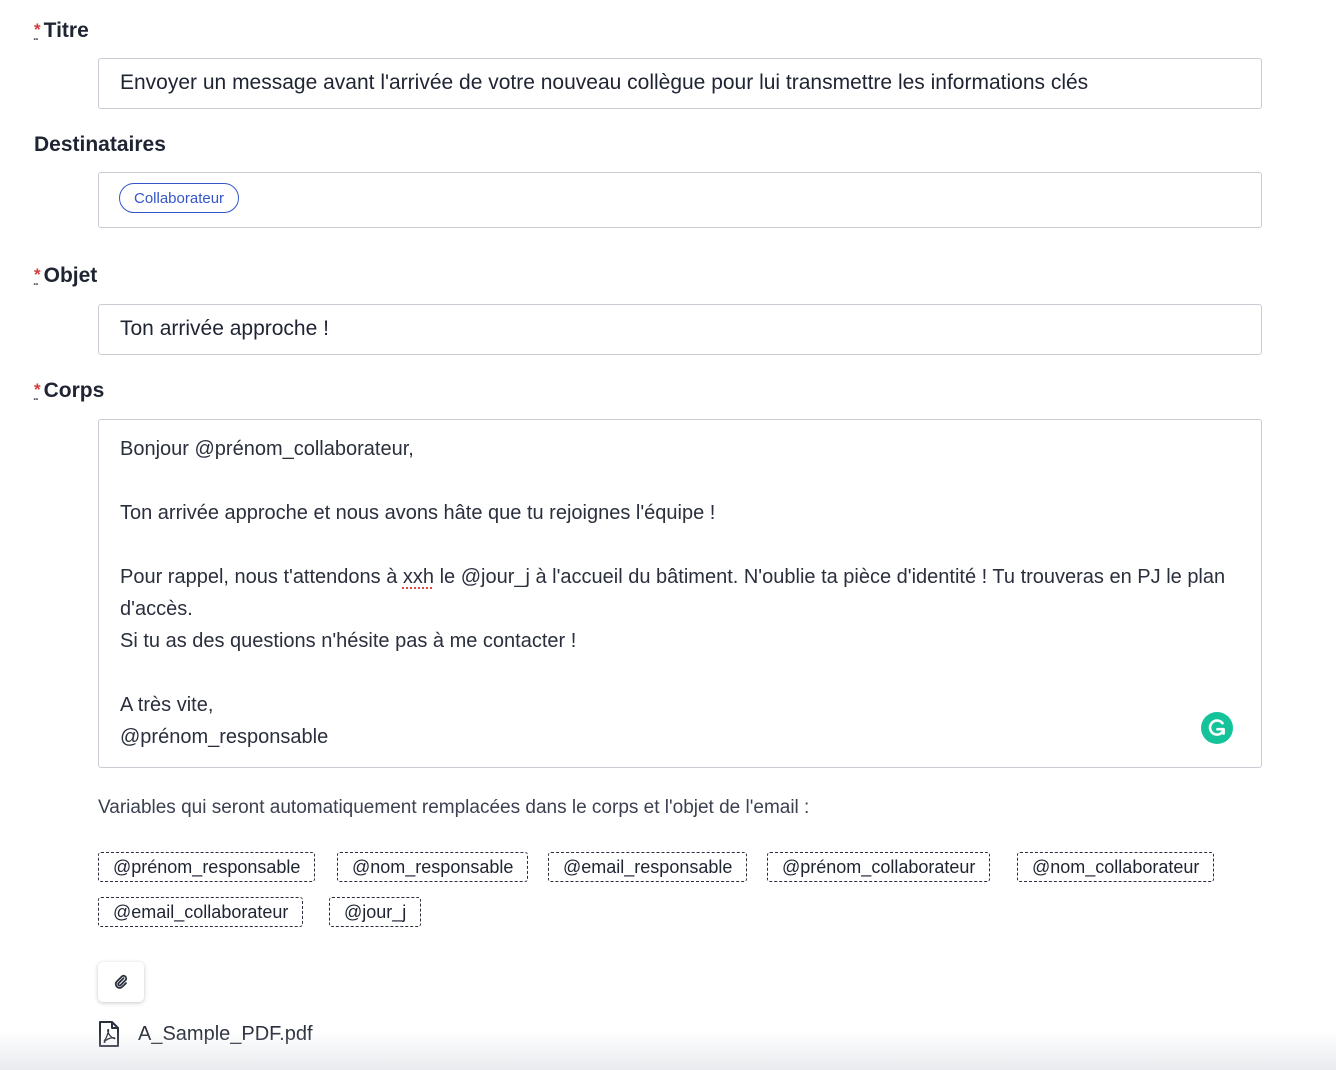 This screenshot has width=1336, height=1070. I want to click on grammarly-g-glyph, so click(1216, 727).